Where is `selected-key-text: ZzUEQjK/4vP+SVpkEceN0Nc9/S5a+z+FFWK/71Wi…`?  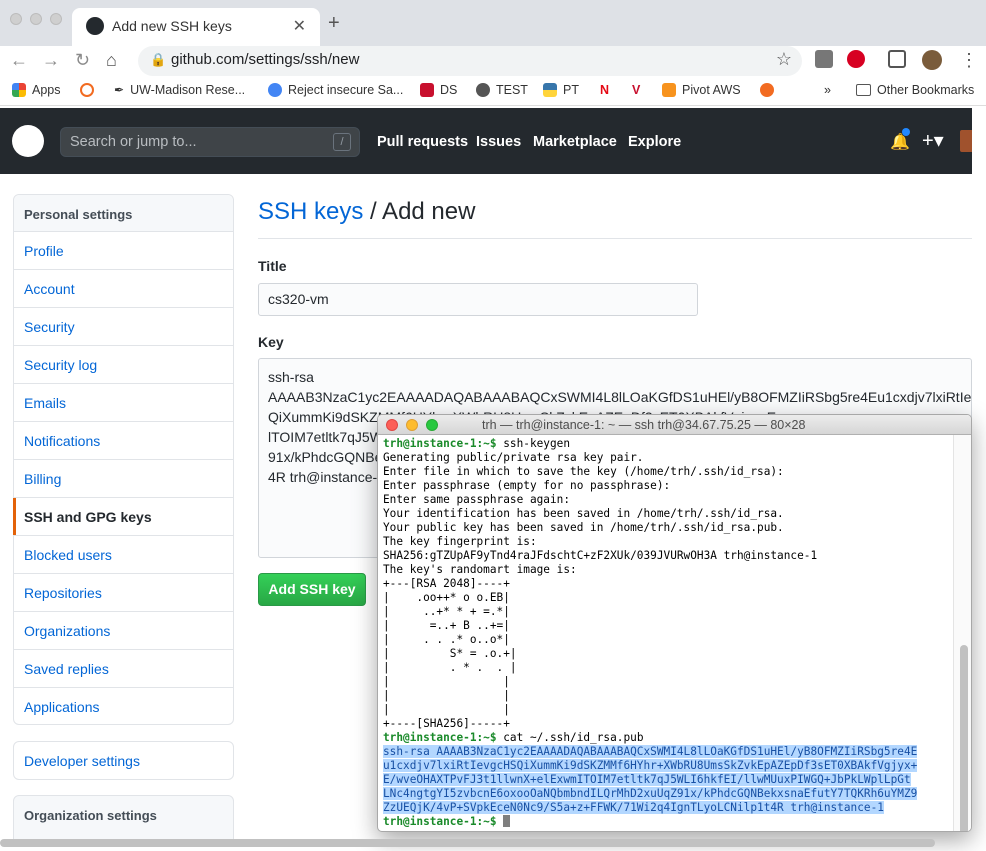 selected-key-text: ZzUEQjK/4vP+SVpkEceN0Nc9/S5a+z+FFWK/71Wi… is located at coordinates (633, 807).